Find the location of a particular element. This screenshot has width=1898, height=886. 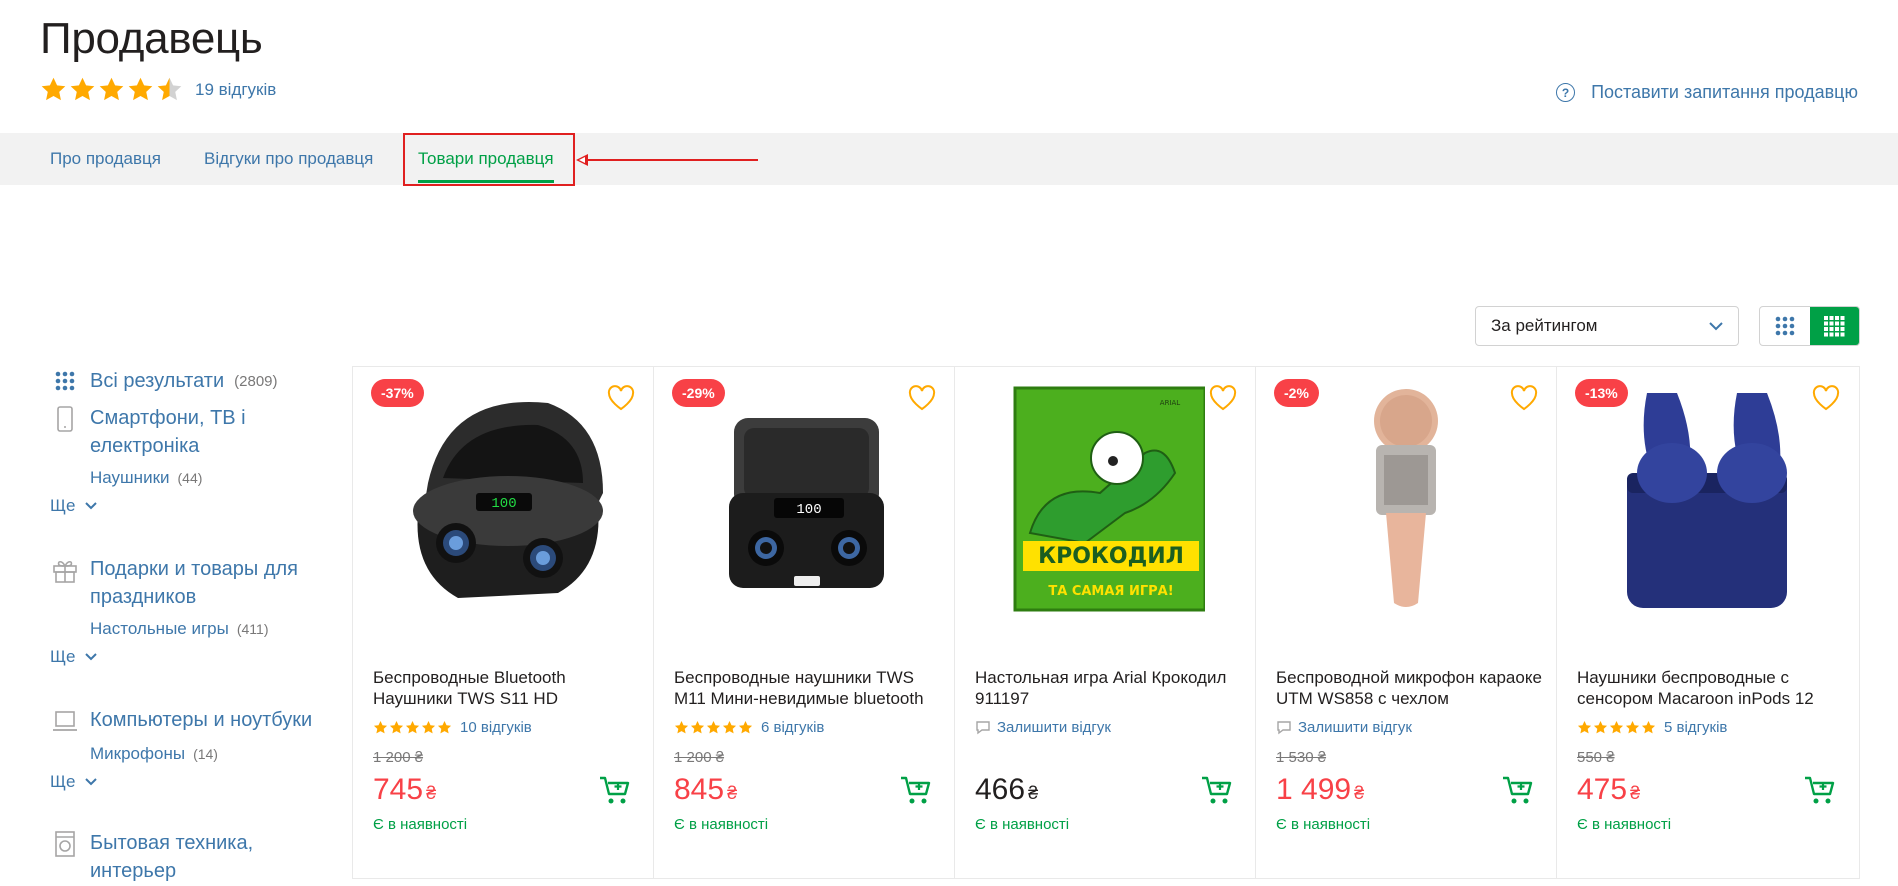

product-rating: 6 відгуків is located at coordinates (749, 727).